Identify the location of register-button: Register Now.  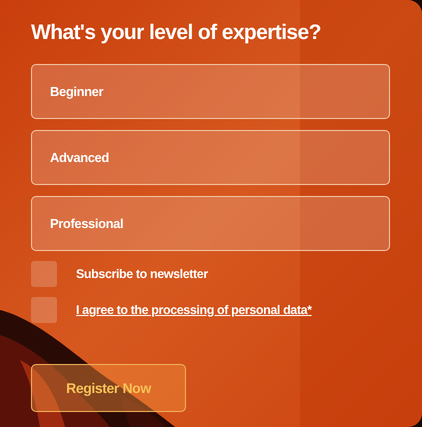
(108, 388).